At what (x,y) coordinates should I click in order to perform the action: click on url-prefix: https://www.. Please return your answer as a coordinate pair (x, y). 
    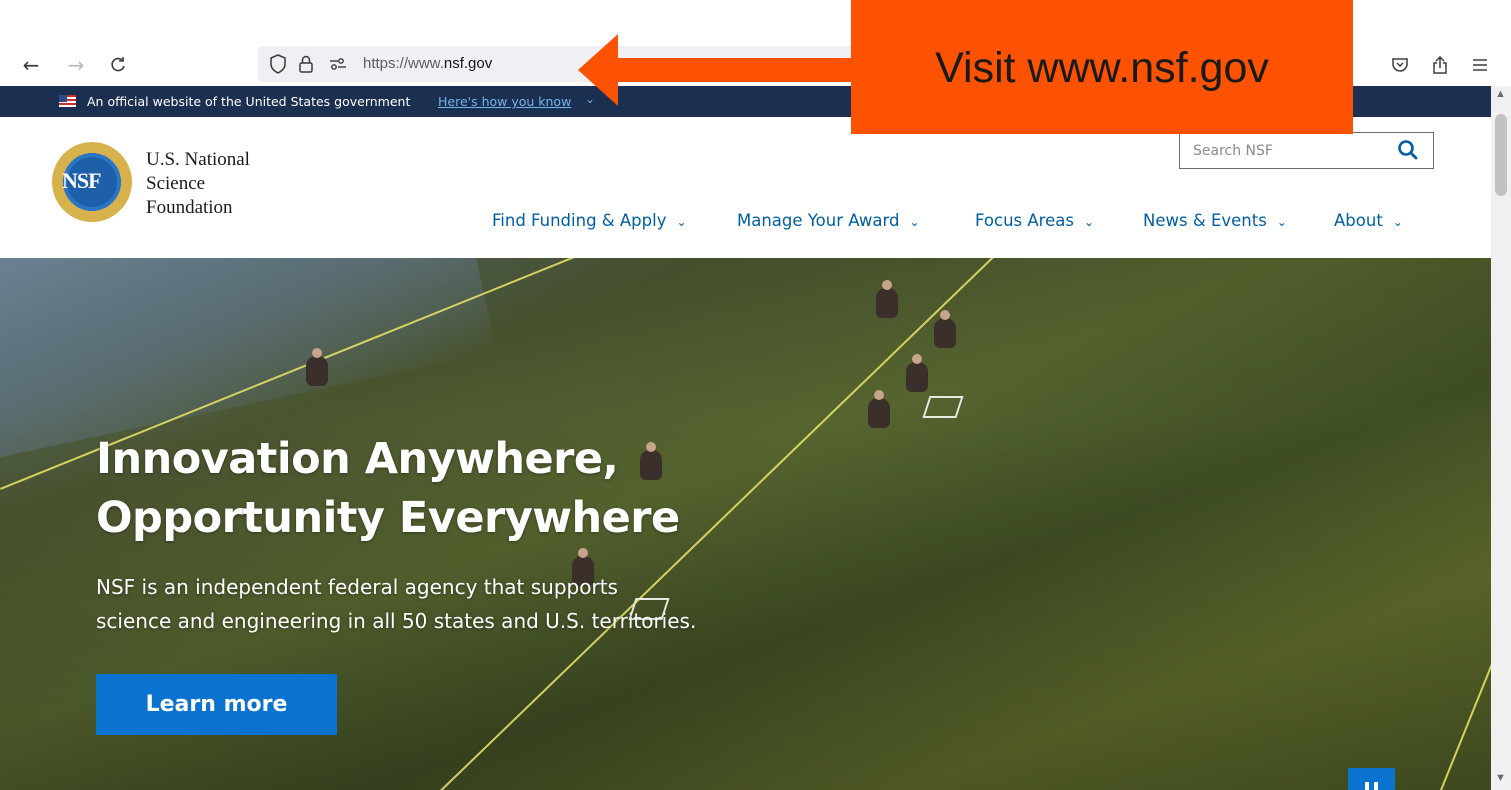
    Looking at the image, I should click on (403, 63).